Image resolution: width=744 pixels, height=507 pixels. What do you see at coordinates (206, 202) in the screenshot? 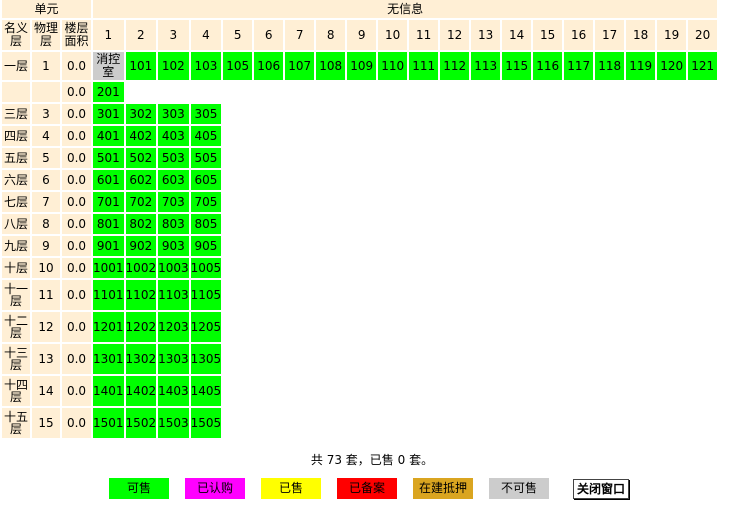
I see `room-cell: 705` at bounding box center [206, 202].